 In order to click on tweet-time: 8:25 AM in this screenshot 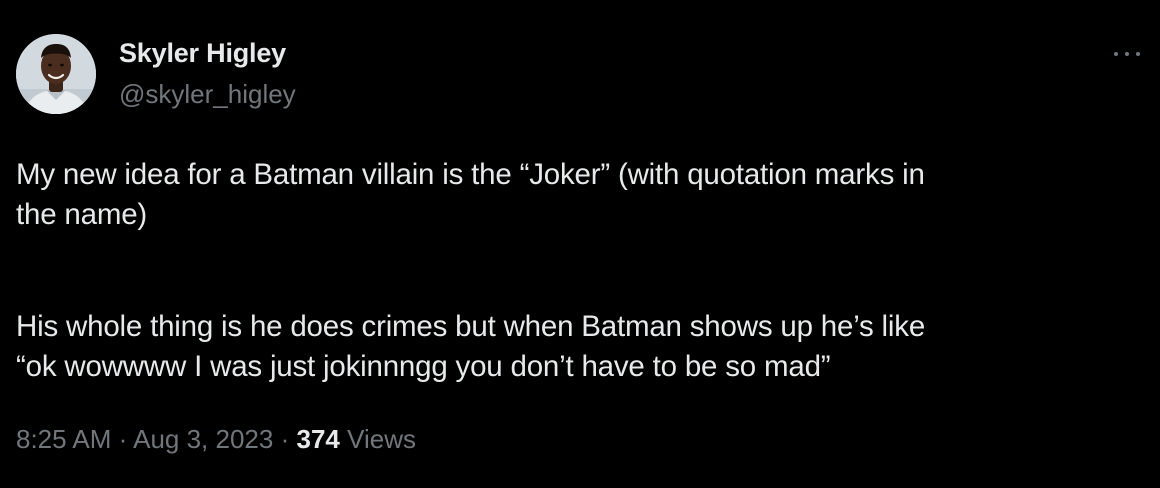, I will do `click(63, 439)`.